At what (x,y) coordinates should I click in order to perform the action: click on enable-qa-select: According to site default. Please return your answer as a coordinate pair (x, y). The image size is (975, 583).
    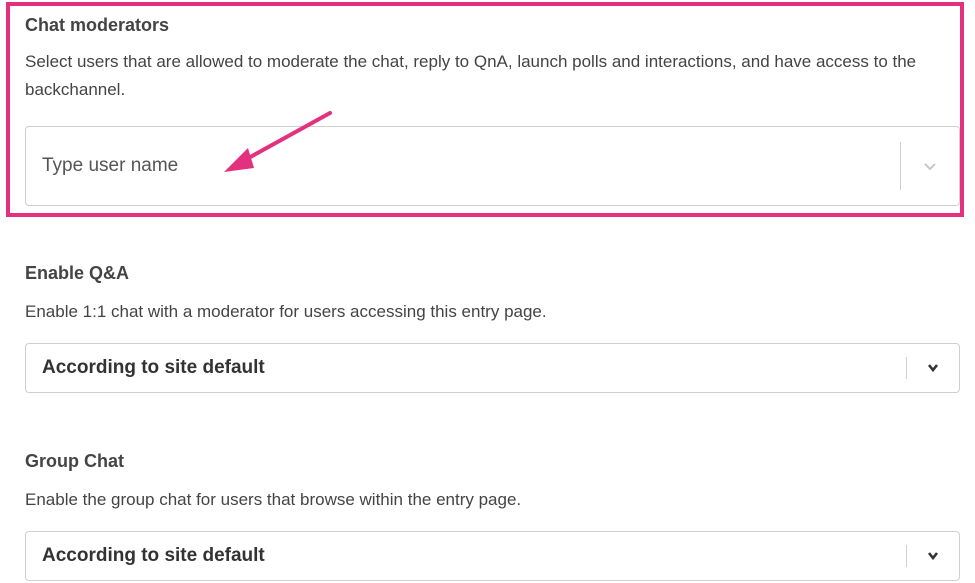
    Looking at the image, I should click on (492, 368).